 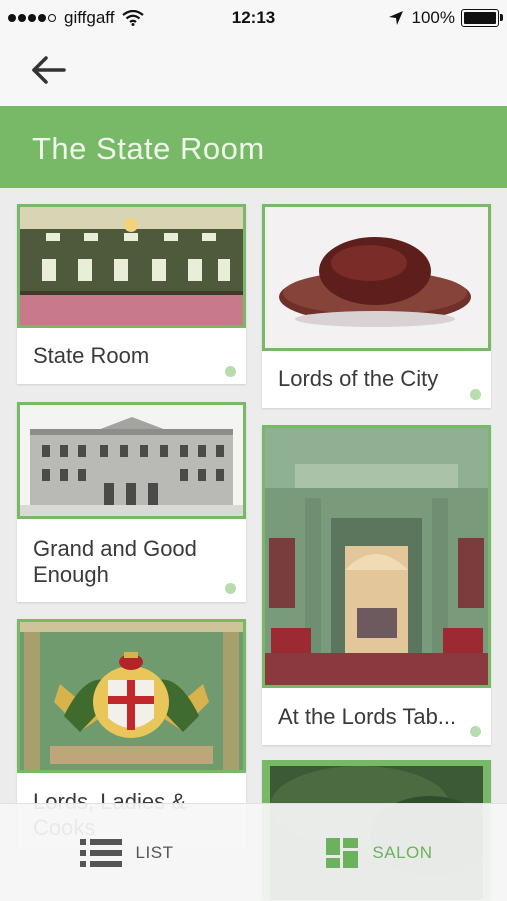 What do you see at coordinates (115, 561) in the screenshot?
I see `card-label: Grand and Good Enough` at bounding box center [115, 561].